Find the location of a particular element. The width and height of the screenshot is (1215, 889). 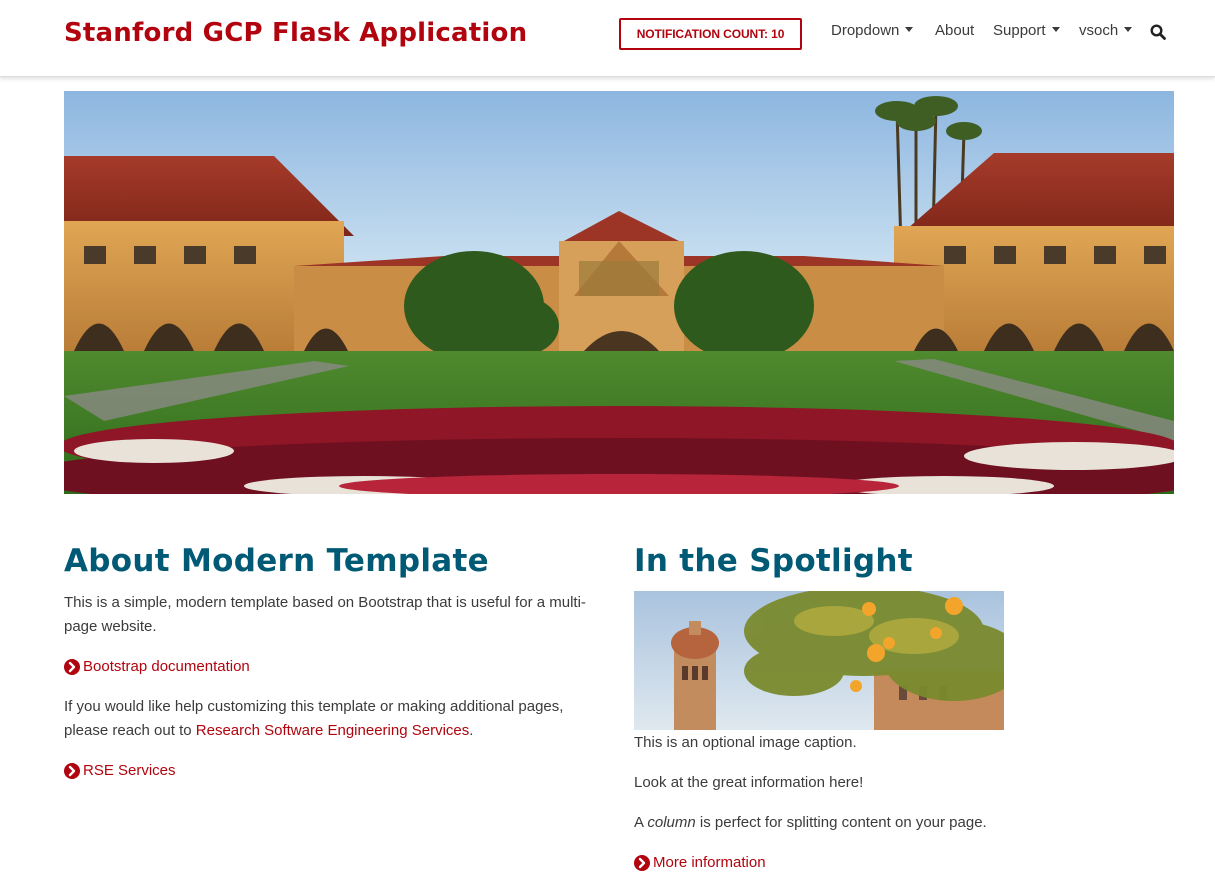

spotlight-caption: This is an optional image caption. is located at coordinates (745, 742).